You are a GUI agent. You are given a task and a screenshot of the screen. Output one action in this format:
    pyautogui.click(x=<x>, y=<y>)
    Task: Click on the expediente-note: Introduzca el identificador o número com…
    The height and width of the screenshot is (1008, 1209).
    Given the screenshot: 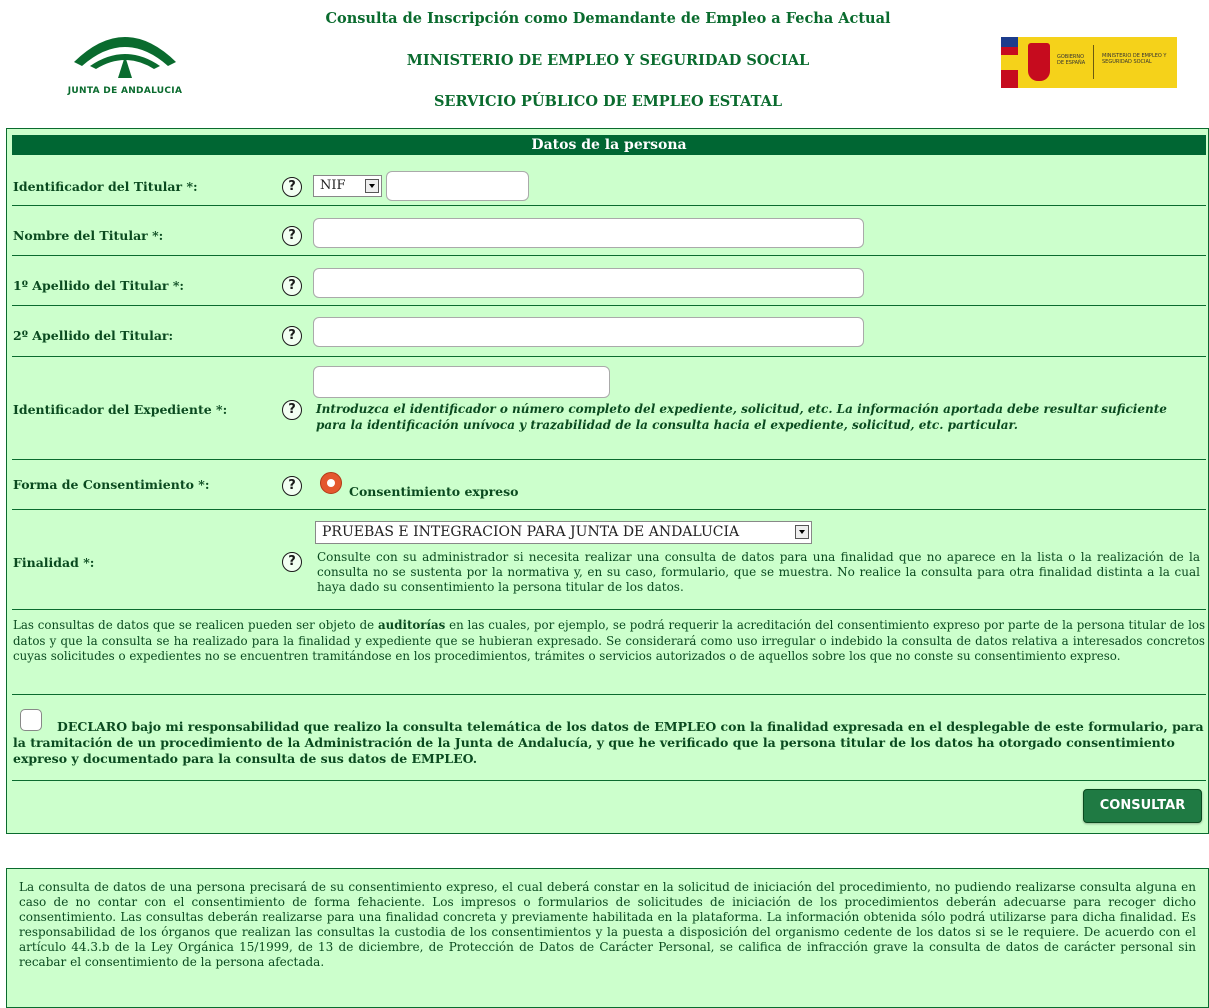 What is the action you would take?
    pyautogui.click(x=741, y=417)
    